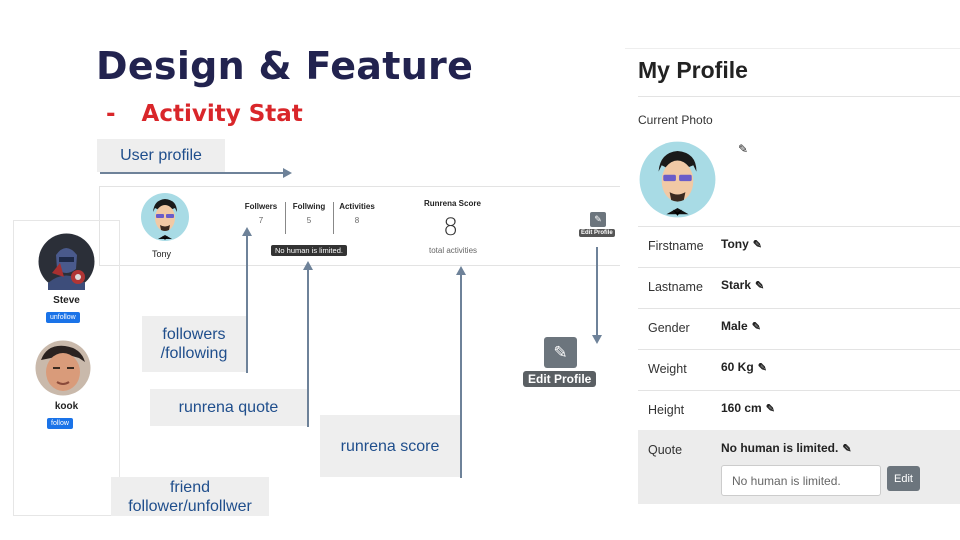 The width and height of the screenshot is (960, 540). What do you see at coordinates (194, 353) in the screenshot?
I see `followers-label-line2: /following` at bounding box center [194, 353].